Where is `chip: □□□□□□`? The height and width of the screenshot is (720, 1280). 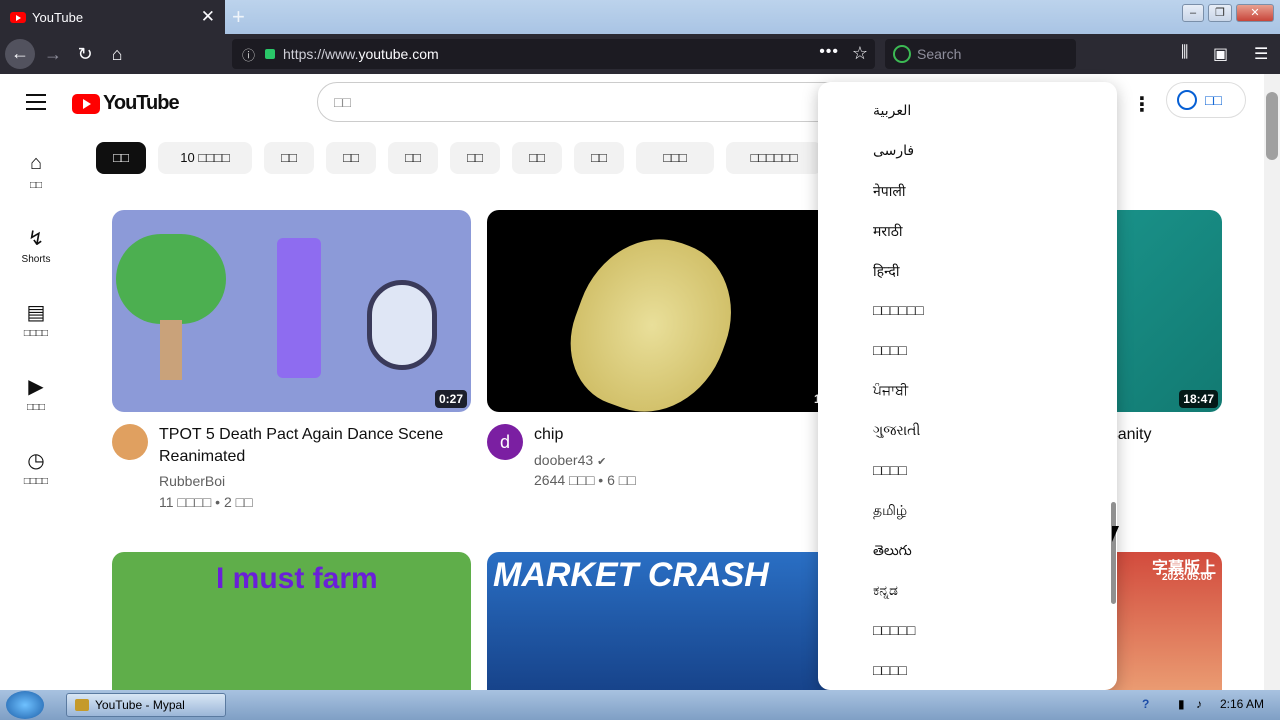
chip: □□□□□□ is located at coordinates (774, 158).